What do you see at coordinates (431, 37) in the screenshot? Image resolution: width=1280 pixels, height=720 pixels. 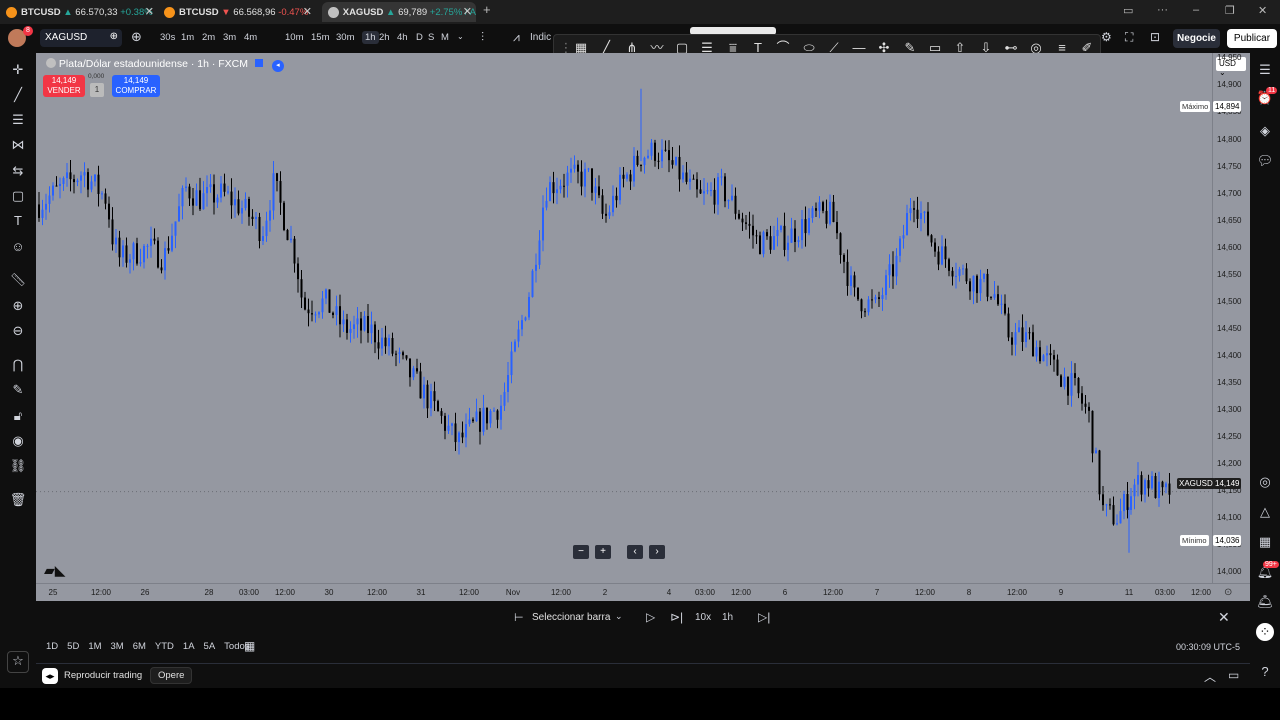 I see `timeframe-S: S` at bounding box center [431, 37].